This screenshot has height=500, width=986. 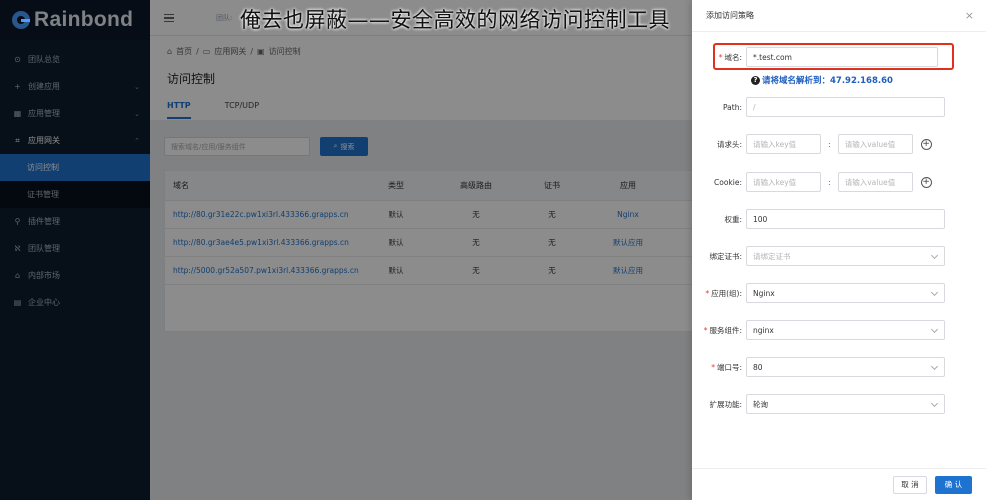 What do you see at coordinates (763, 330) in the screenshot?
I see `component-select-value: nginx` at bounding box center [763, 330].